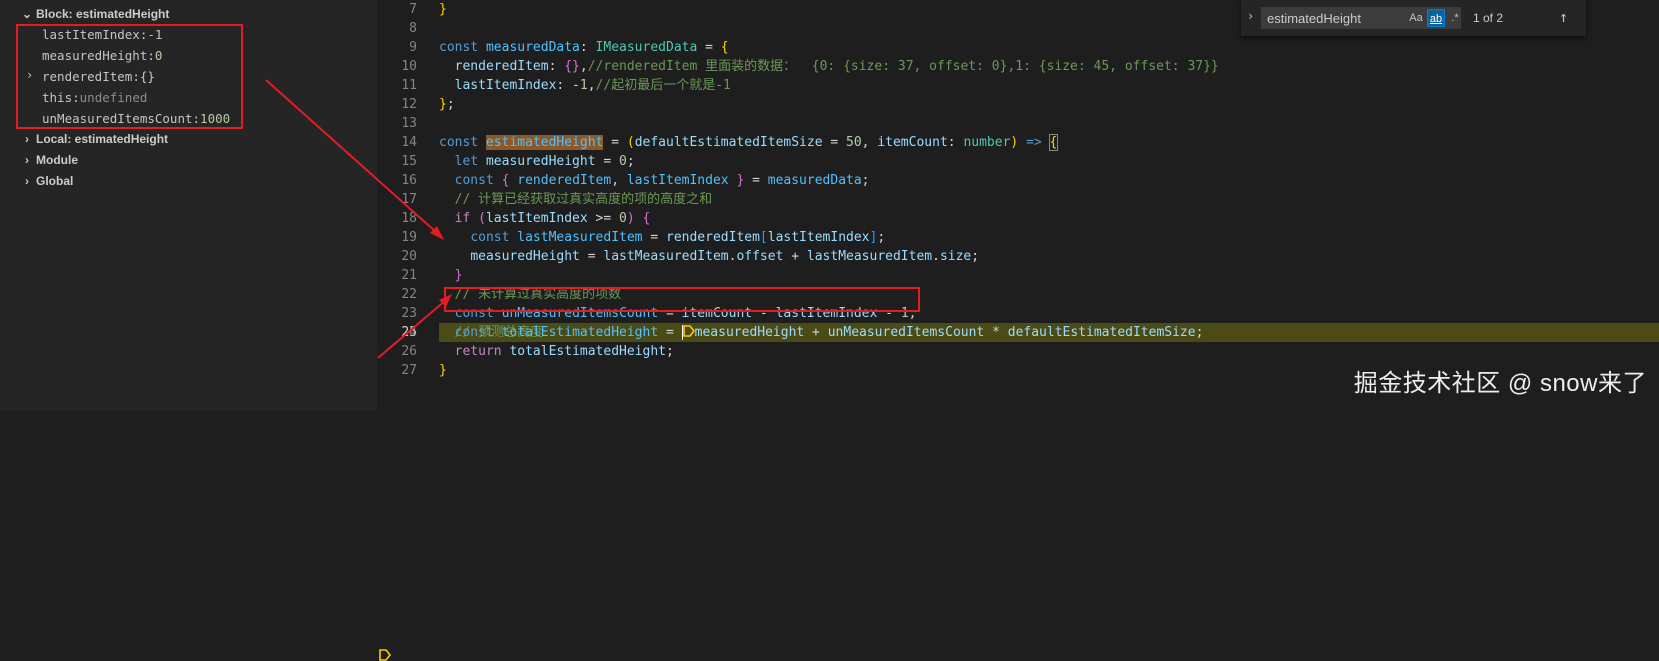 The height and width of the screenshot is (661, 1659). Describe the element at coordinates (385, 655) in the screenshot. I see `breakpoint-arrow-icon` at that location.